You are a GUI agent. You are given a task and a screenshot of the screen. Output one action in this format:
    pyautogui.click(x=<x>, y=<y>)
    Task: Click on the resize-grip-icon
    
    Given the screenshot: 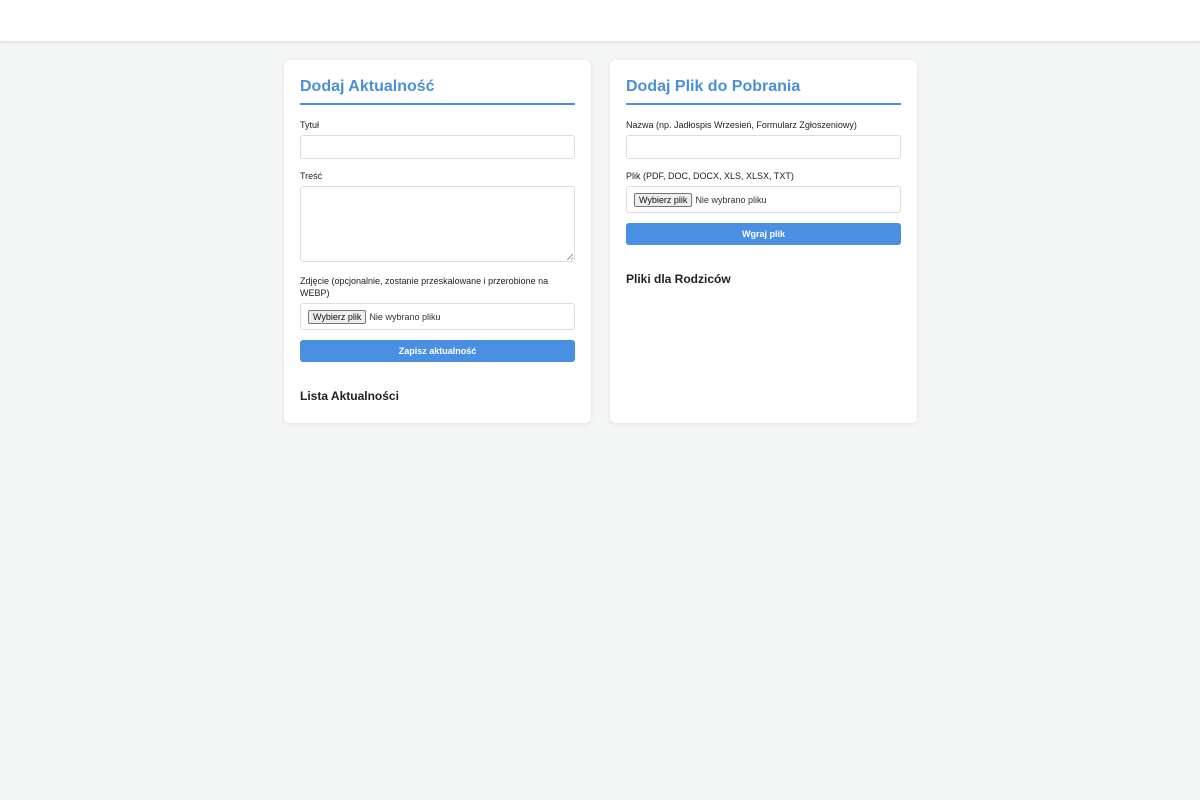 What is the action you would take?
    pyautogui.click(x=570, y=257)
    